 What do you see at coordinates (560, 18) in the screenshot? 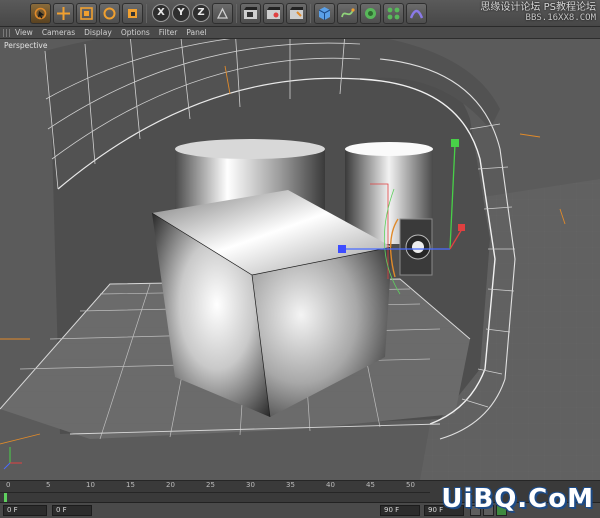
I see `watermark-line-3: BBS.16XX8.COM` at bounding box center [560, 18].